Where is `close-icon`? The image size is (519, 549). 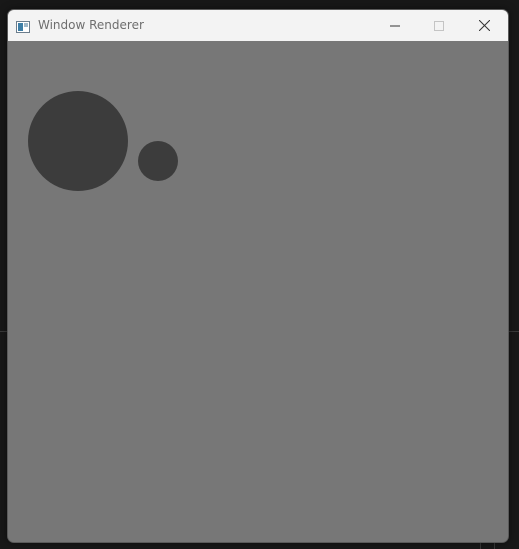 close-icon is located at coordinates (484, 25).